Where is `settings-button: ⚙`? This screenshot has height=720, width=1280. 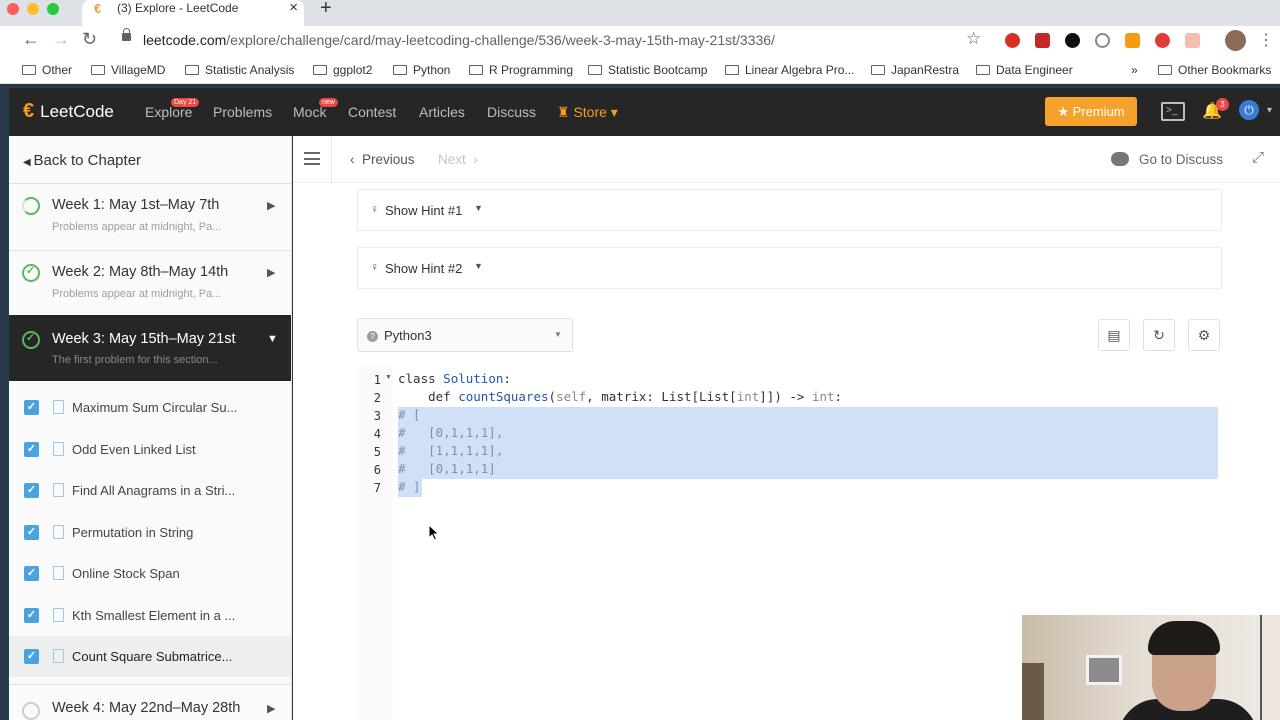
settings-button: ⚙ is located at coordinates (1204, 335).